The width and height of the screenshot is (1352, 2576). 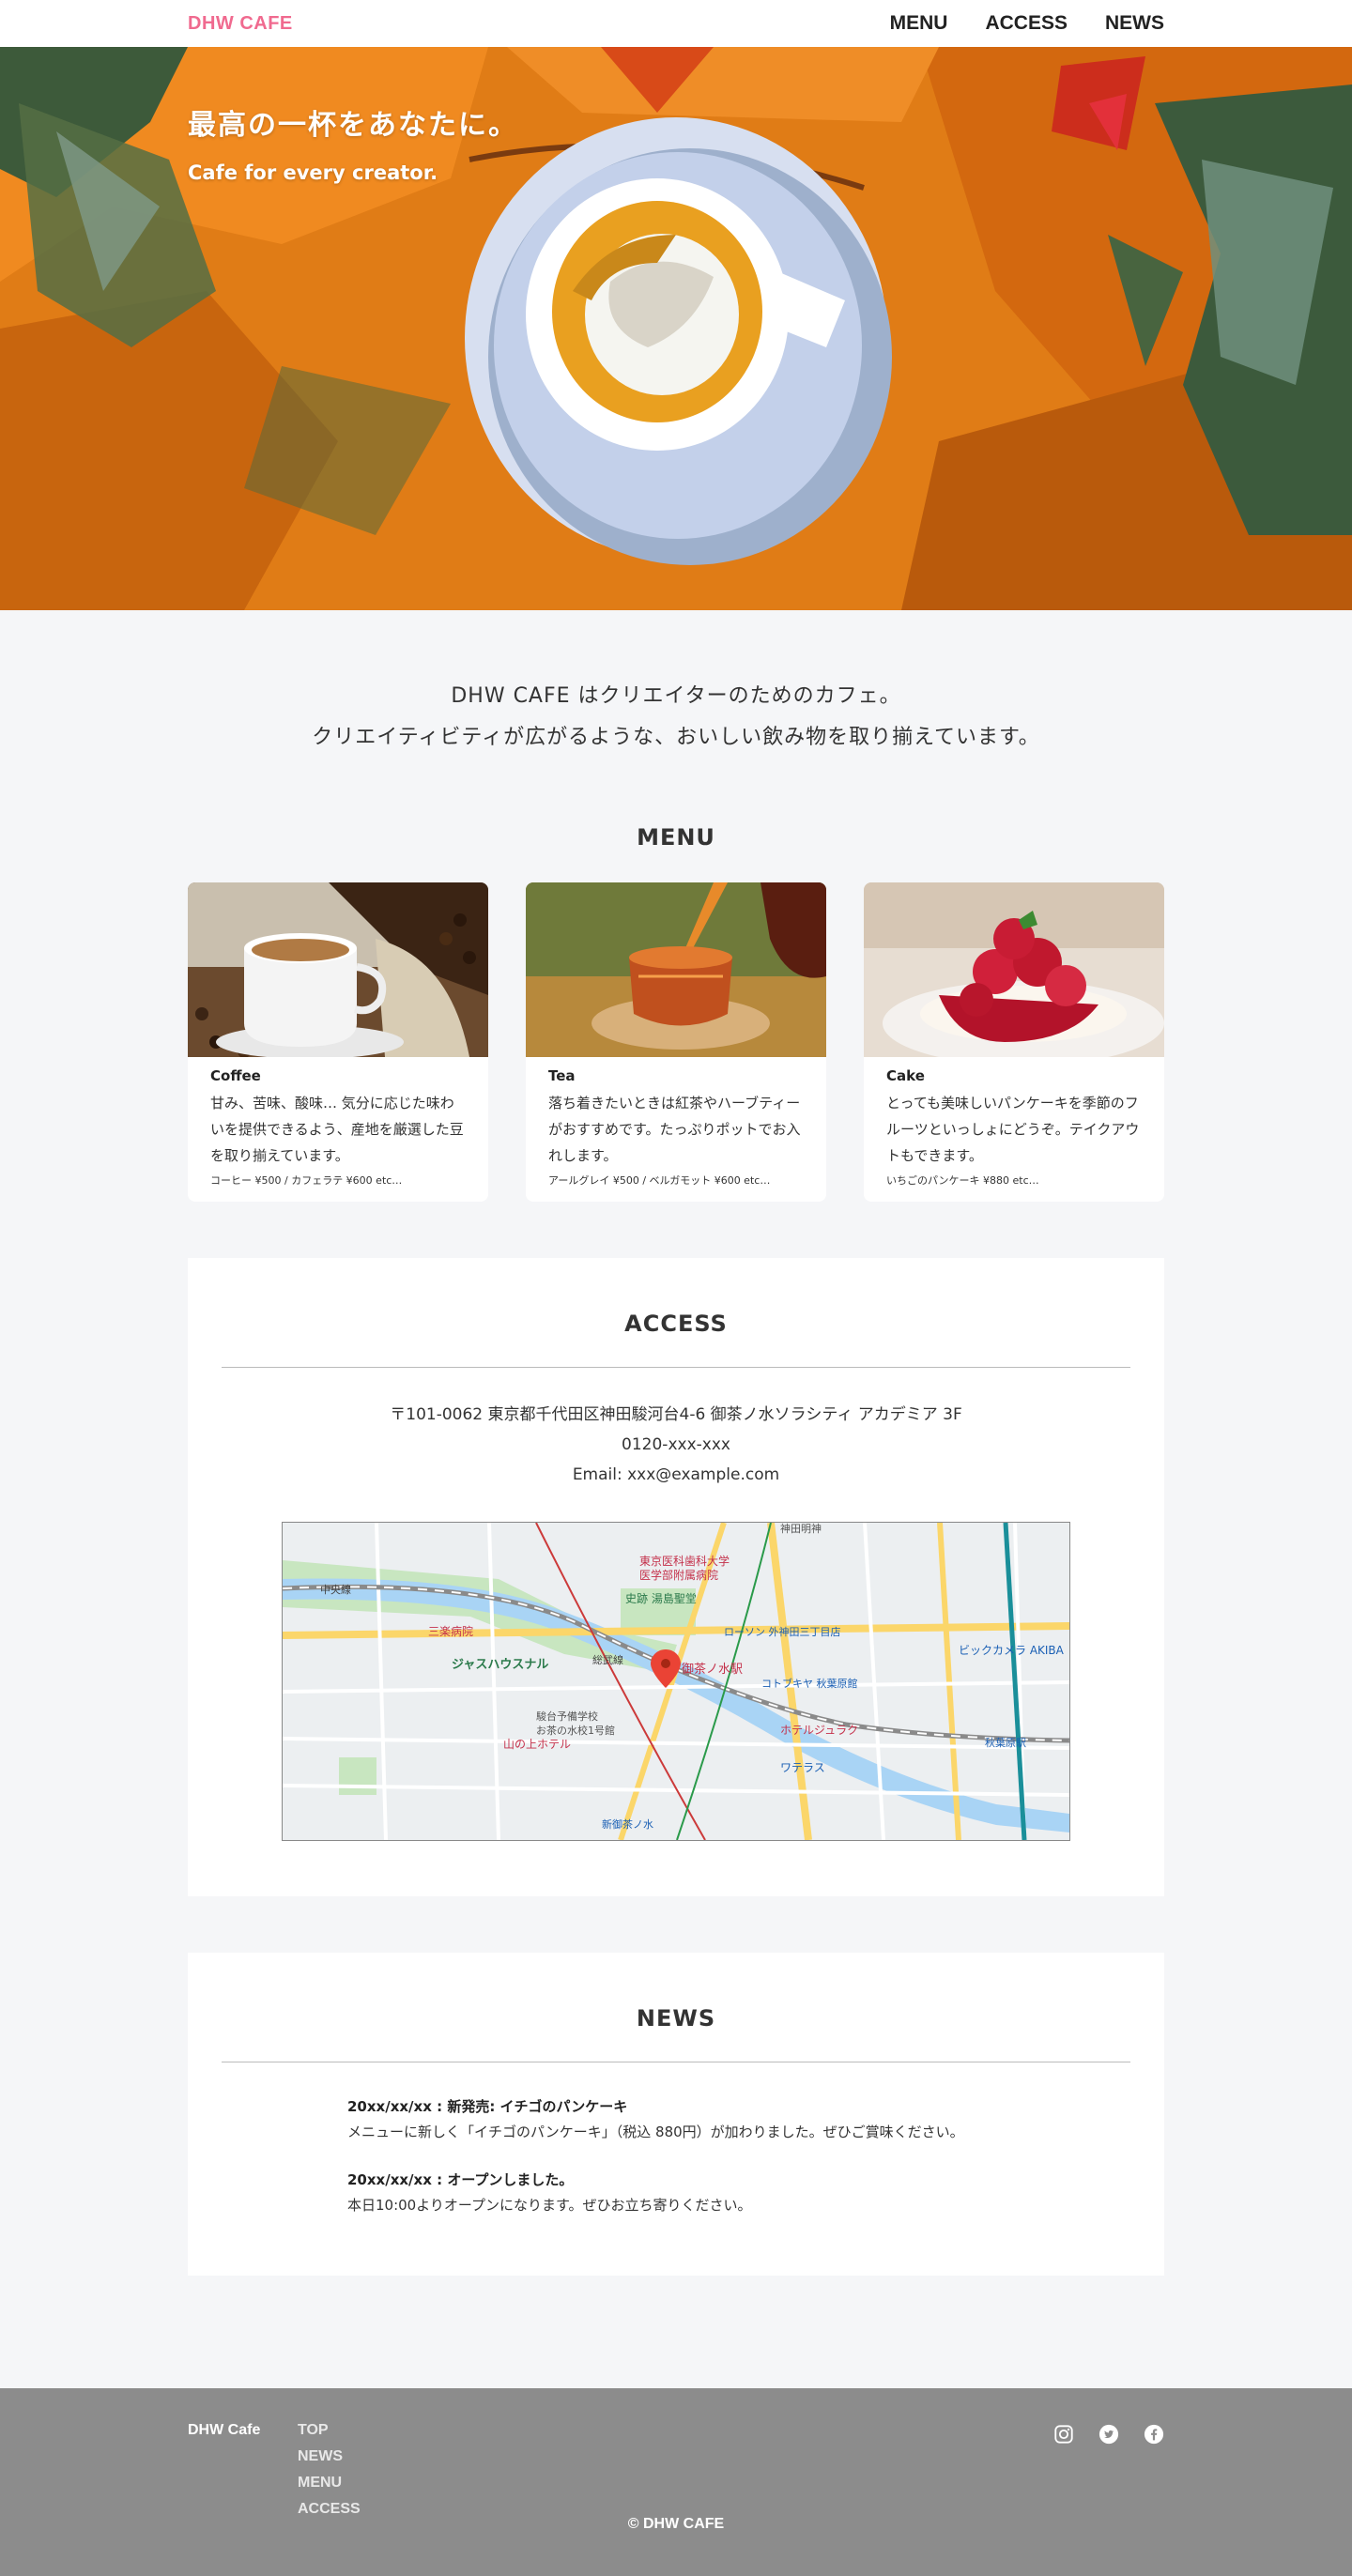 I want to click on nav-news: NEWS, so click(x=1134, y=24).